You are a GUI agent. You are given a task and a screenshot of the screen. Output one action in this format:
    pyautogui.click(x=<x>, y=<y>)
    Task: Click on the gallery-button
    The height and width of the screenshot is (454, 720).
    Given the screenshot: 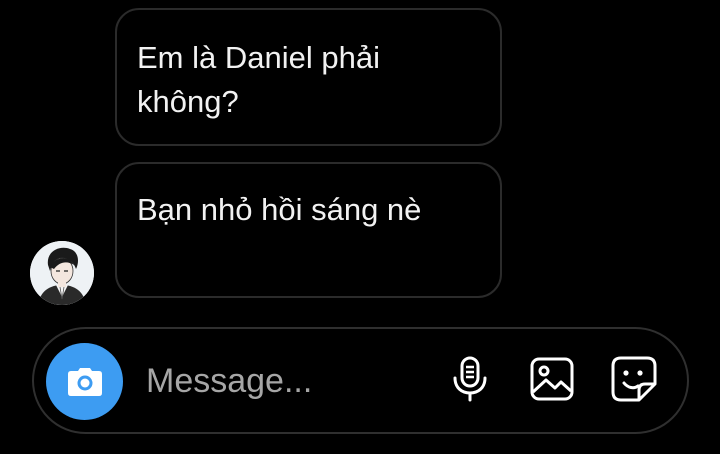 What is the action you would take?
    pyautogui.click(x=552, y=379)
    